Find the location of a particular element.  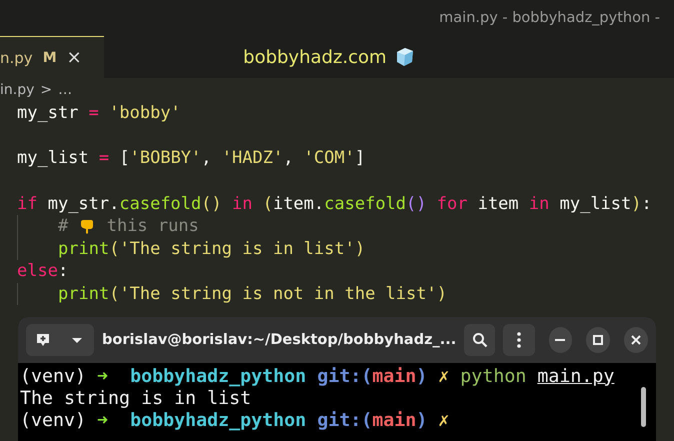

code-line: else: is located at coordinates (43, 271).